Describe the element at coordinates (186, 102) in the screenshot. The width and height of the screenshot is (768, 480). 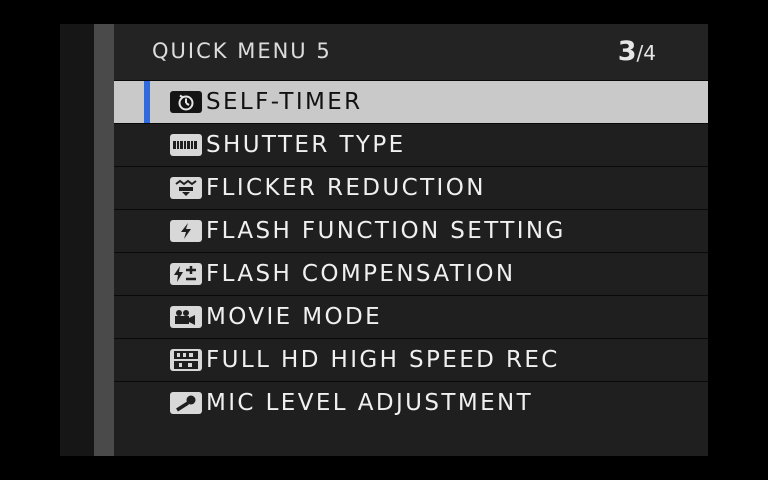
I see `self-timer-icon` at that location.